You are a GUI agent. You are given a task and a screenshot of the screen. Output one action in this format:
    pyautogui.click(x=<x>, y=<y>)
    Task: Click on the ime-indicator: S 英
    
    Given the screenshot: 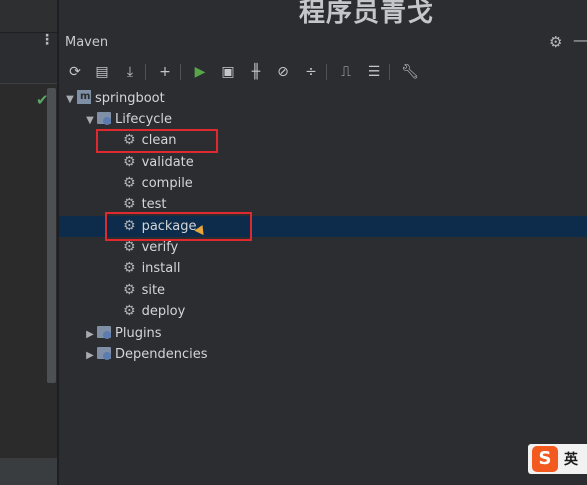 What is the action you would take?
    pyautogui.click(x=557, y=459)
    